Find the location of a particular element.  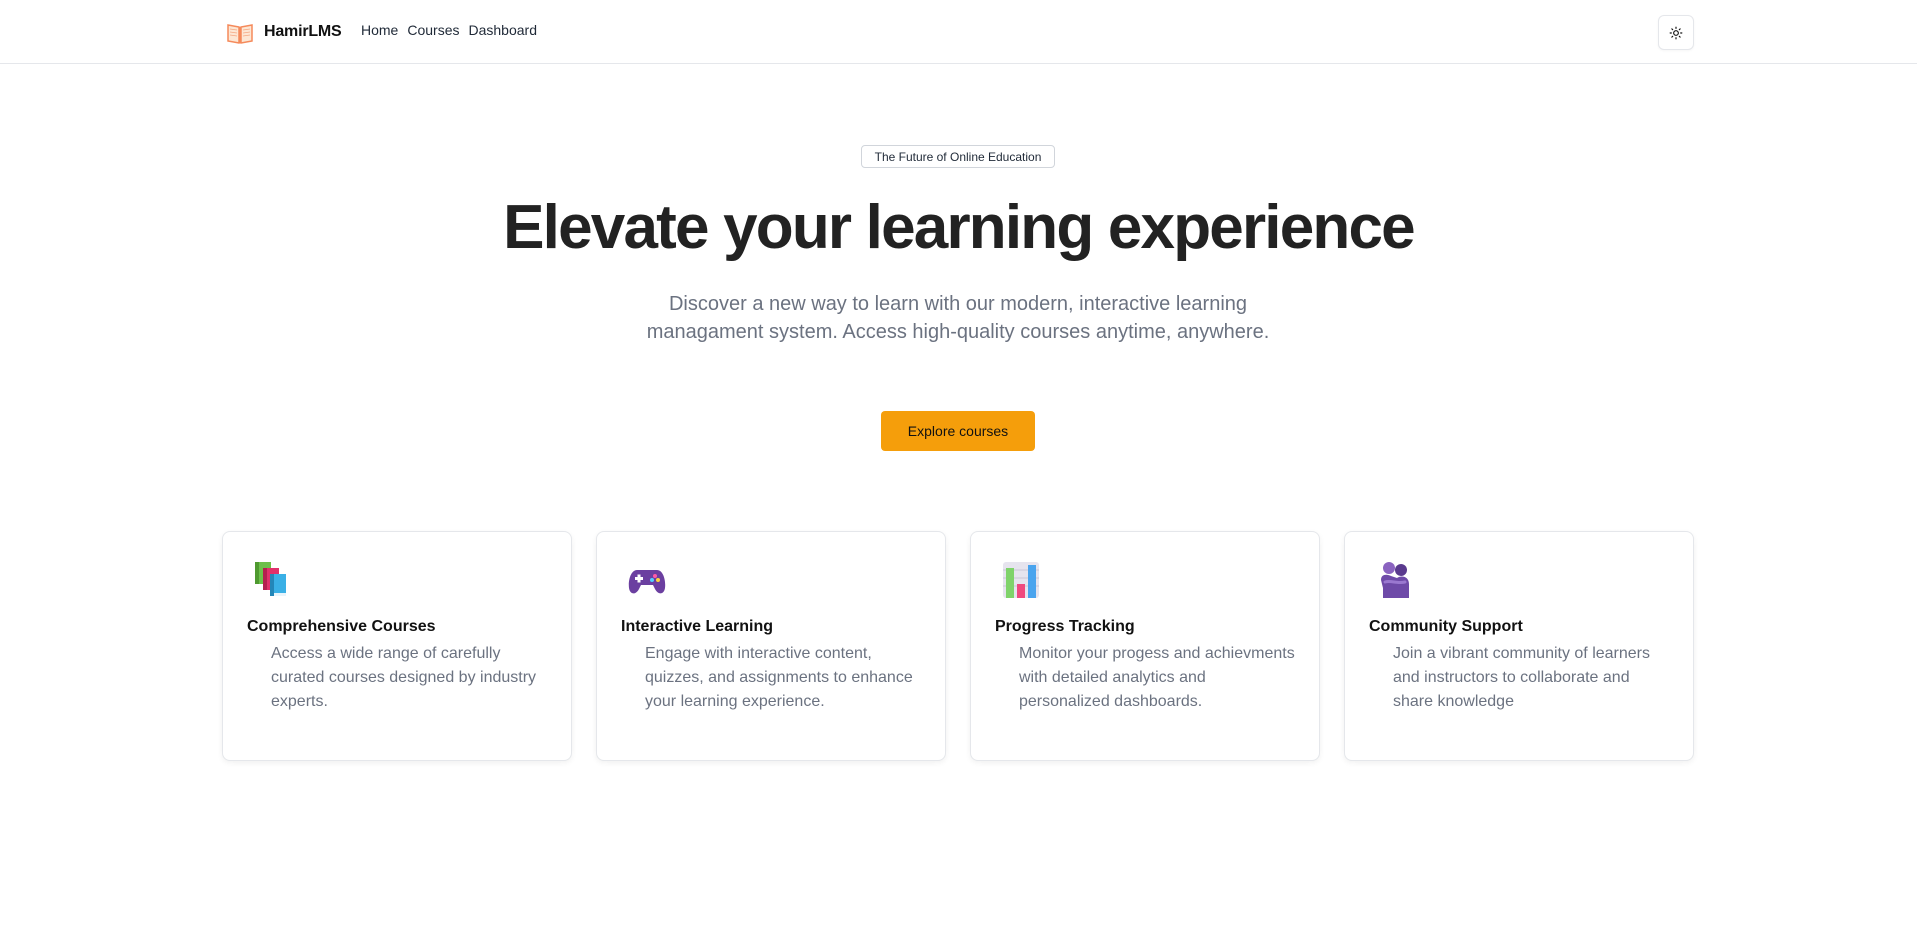

main-nav: Home Courses Dashboard is located at coordinates (449, 30).